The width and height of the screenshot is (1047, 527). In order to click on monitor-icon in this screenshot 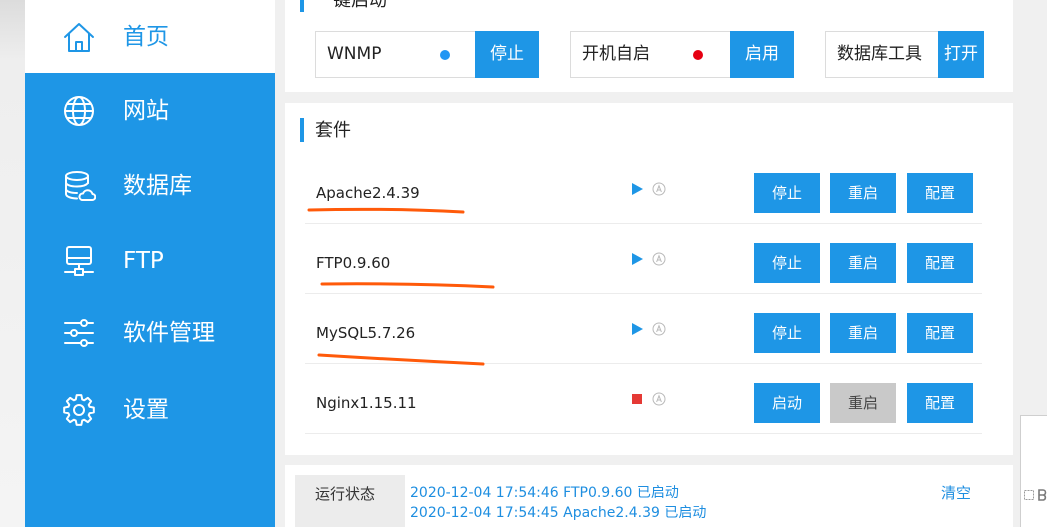, I will do `click(79, 261)`.